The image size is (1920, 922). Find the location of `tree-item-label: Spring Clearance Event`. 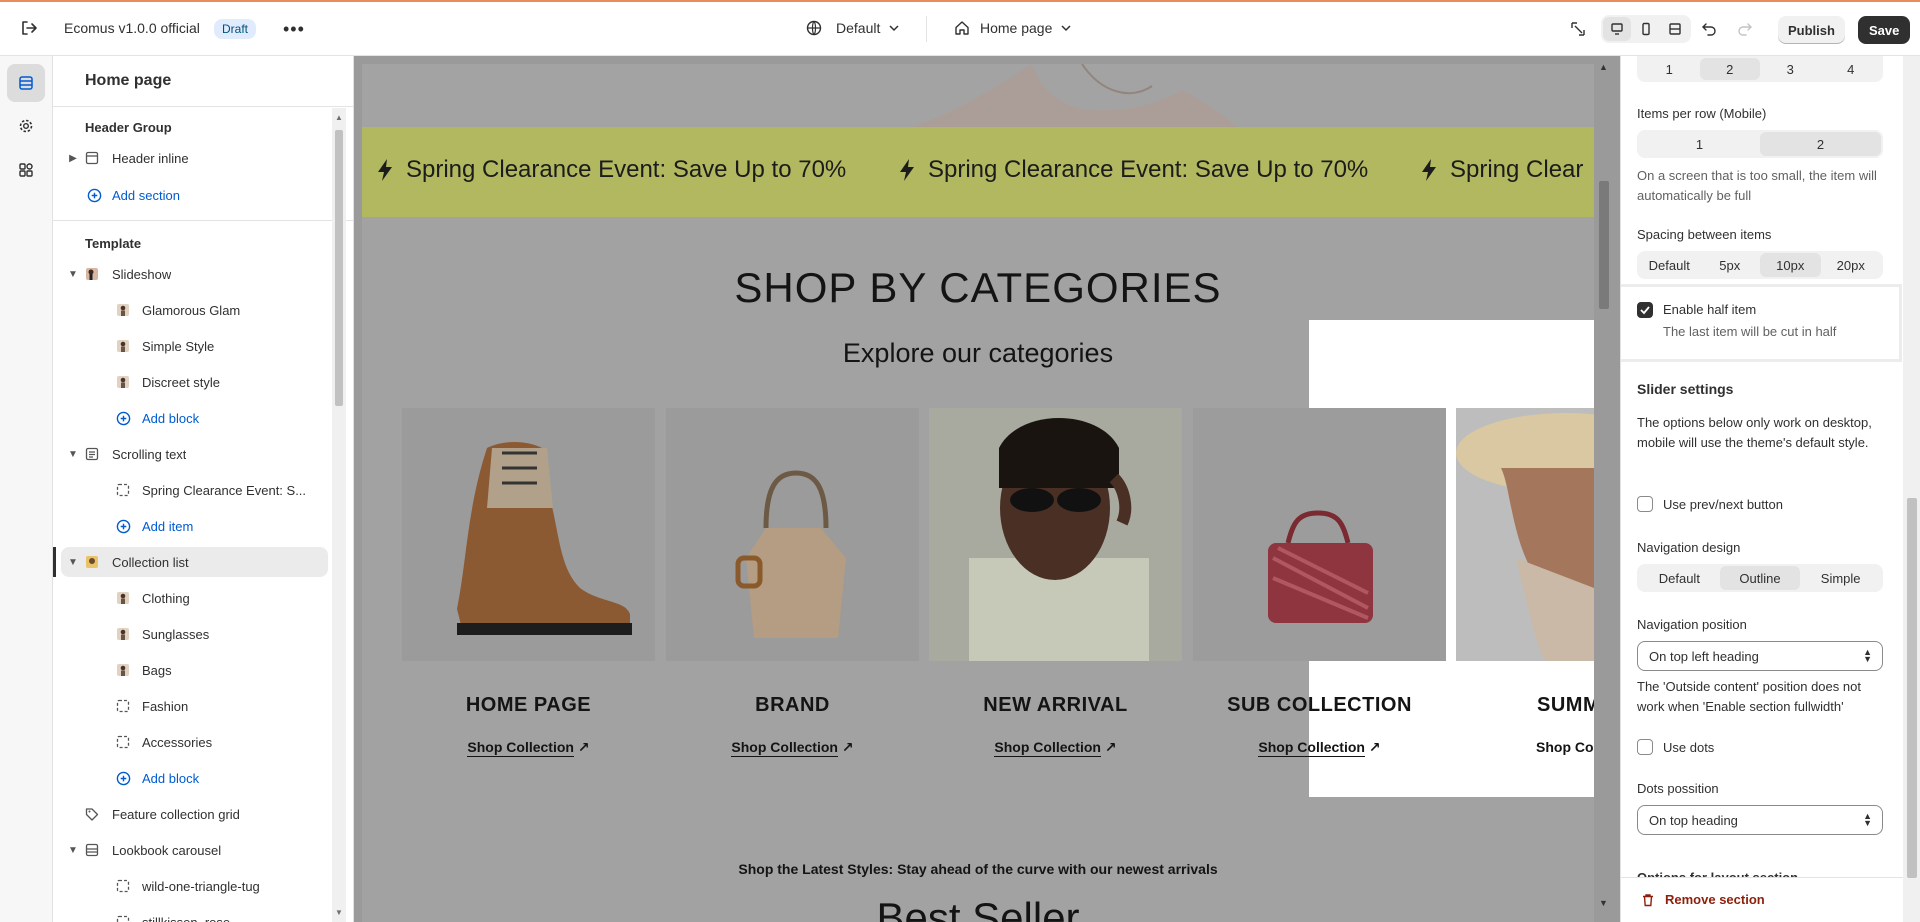

tree-item-label: Spring Clearance Event is located at coordinates (224, 490).